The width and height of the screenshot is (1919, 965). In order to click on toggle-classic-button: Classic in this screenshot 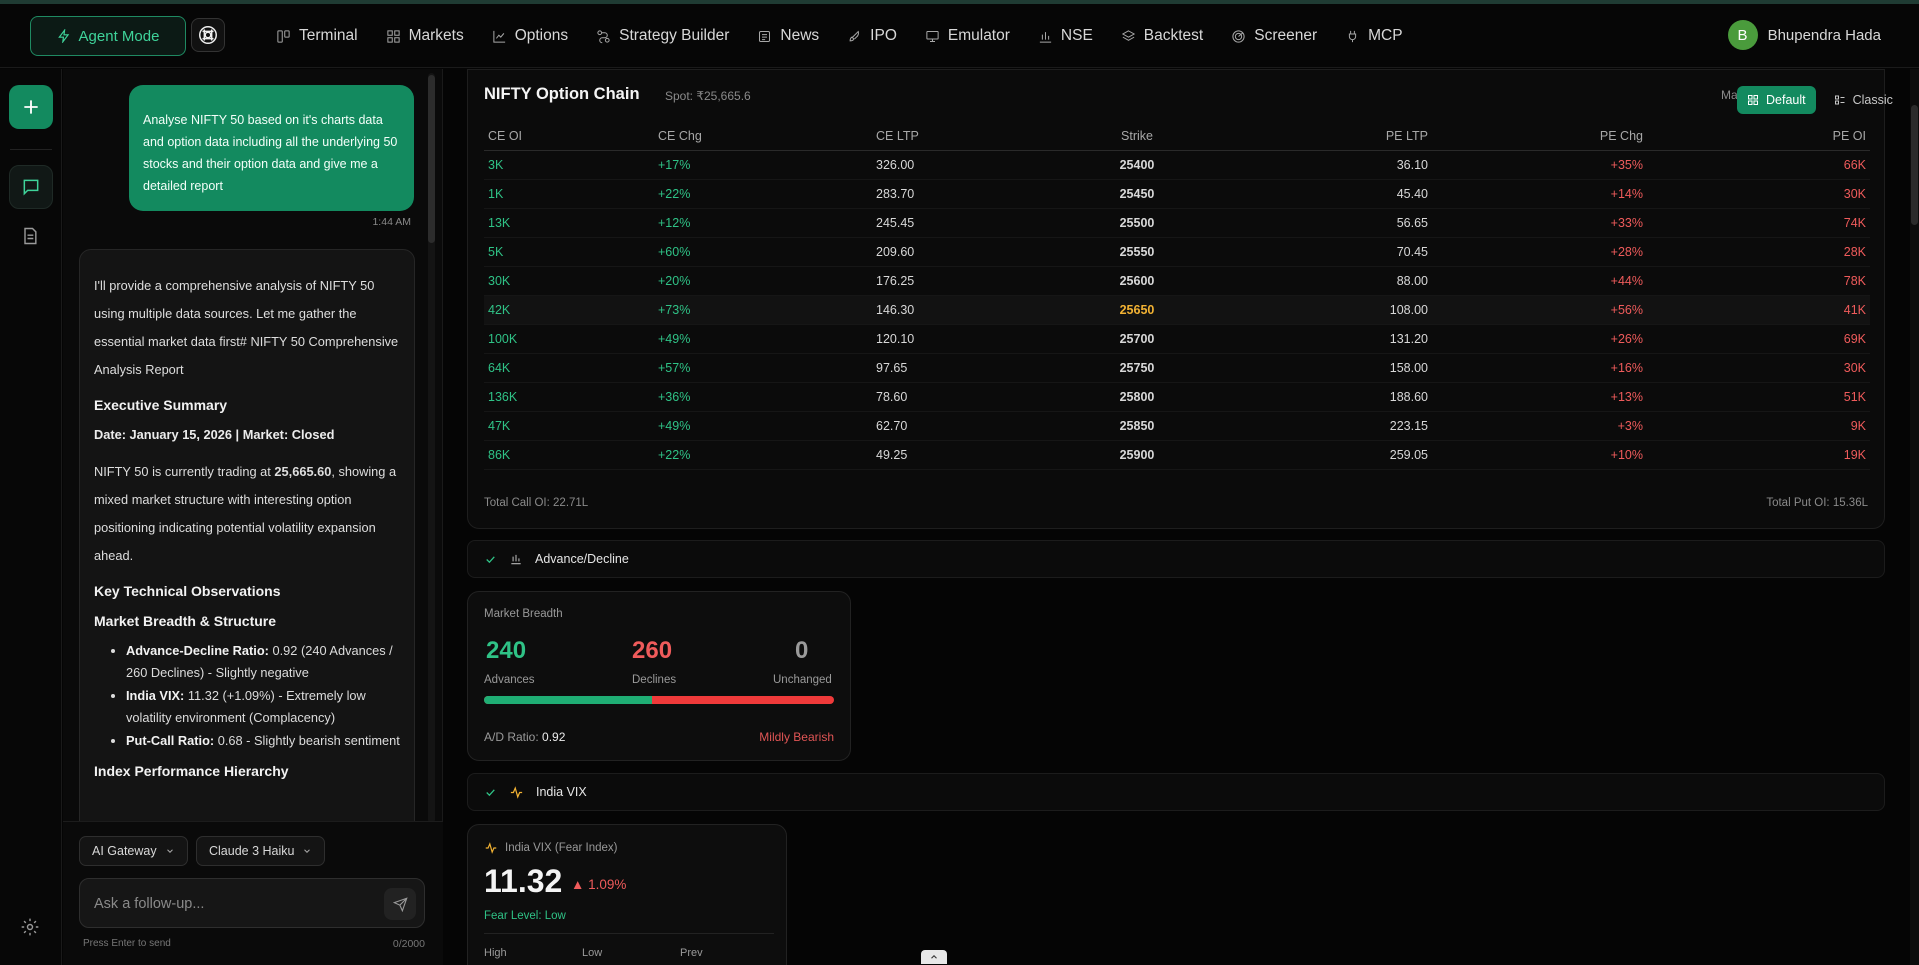, I will do `click(1863, 100)`.